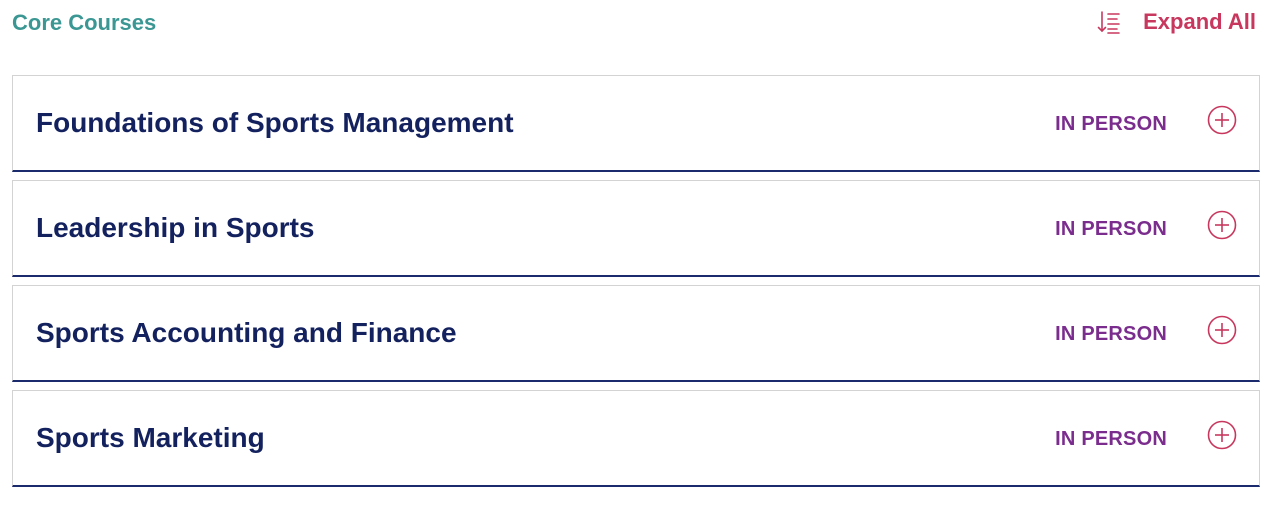 The width and height of the screenshot is (1280, 509). Describe the element at coordinates (175, 227) in the screenshot. I see `course-title: Leadership in Sports` at that location.